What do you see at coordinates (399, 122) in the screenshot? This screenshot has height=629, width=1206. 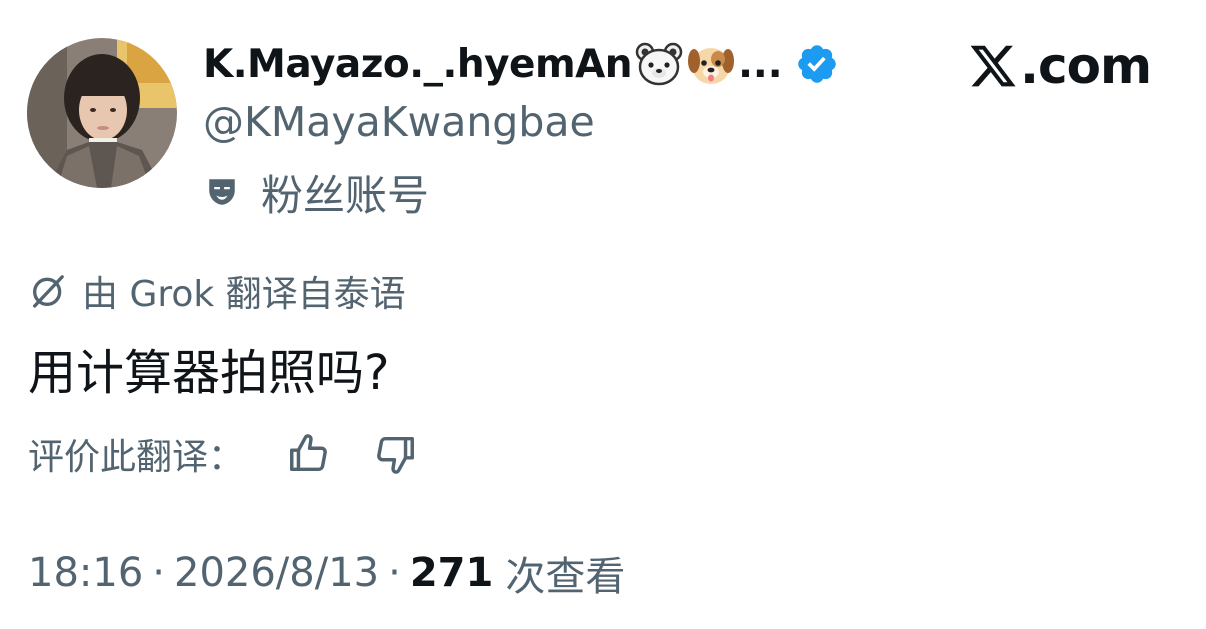 I see `user-handle: @KMayaKwangbae` at bounding box center [399, 122].